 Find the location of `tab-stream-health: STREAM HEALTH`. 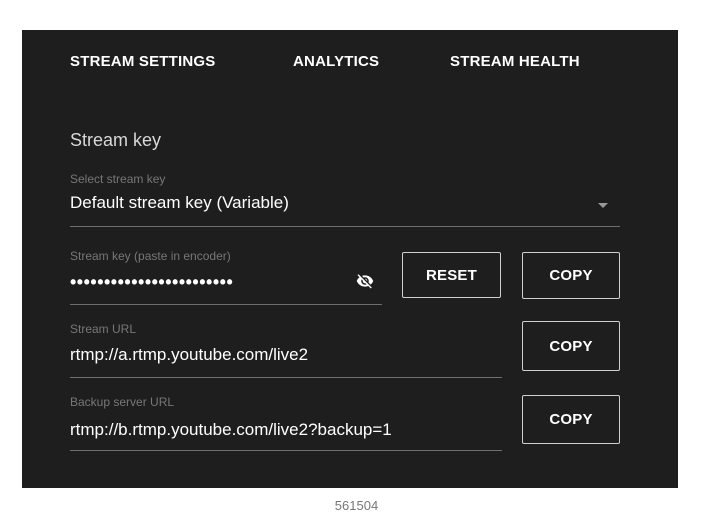

tab-stream-health: STREAM HEALTH is located at coordinates (515, 62).